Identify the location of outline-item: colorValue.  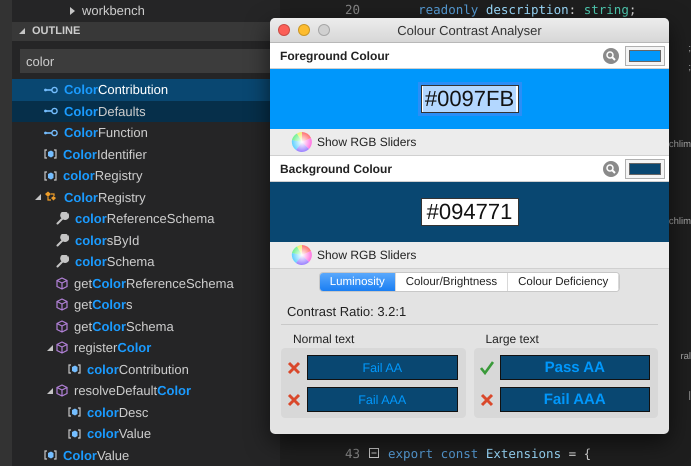
(146, 434).